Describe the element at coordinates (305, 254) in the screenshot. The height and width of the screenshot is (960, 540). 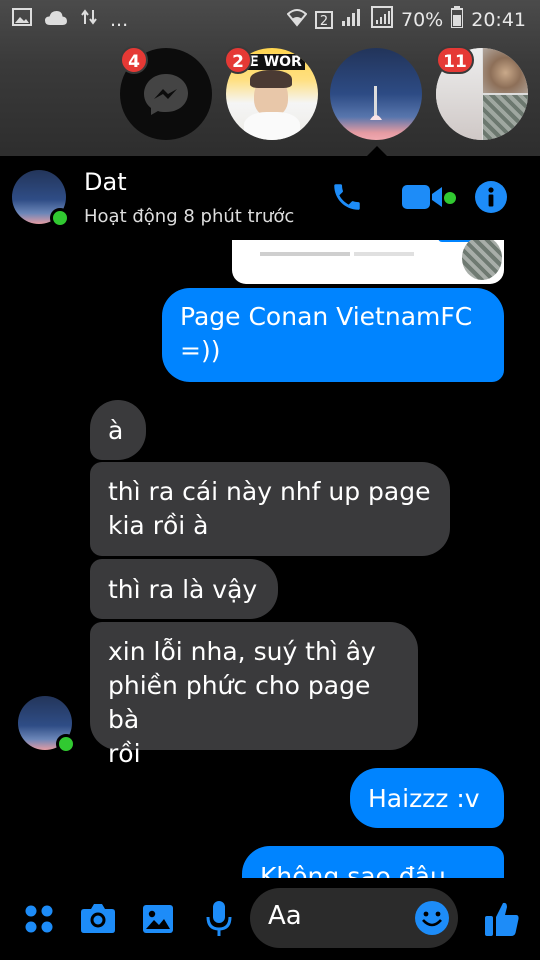
I see `preview-text-line` at that location.